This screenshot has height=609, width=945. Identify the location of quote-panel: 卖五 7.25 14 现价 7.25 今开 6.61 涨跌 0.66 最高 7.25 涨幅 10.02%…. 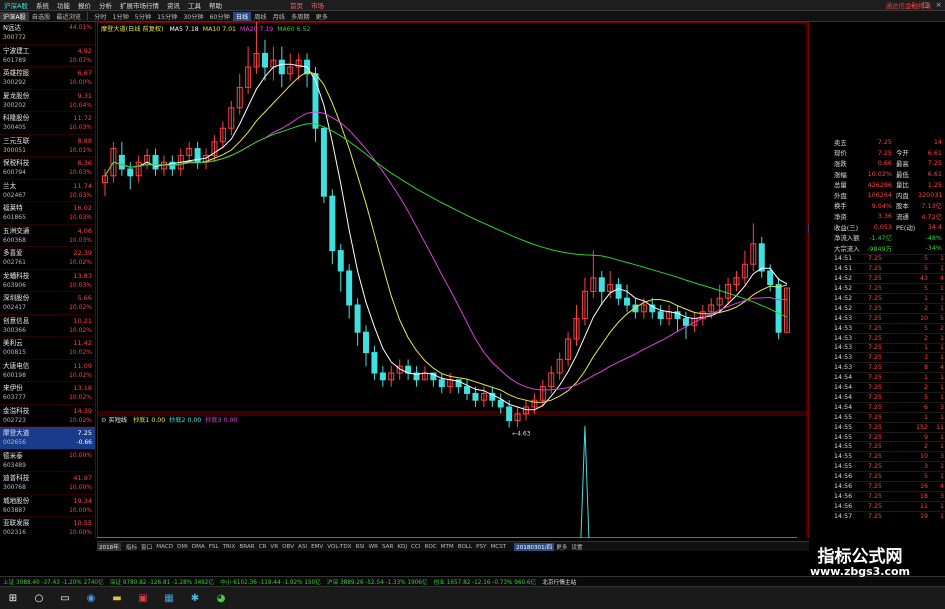
(889, 342).